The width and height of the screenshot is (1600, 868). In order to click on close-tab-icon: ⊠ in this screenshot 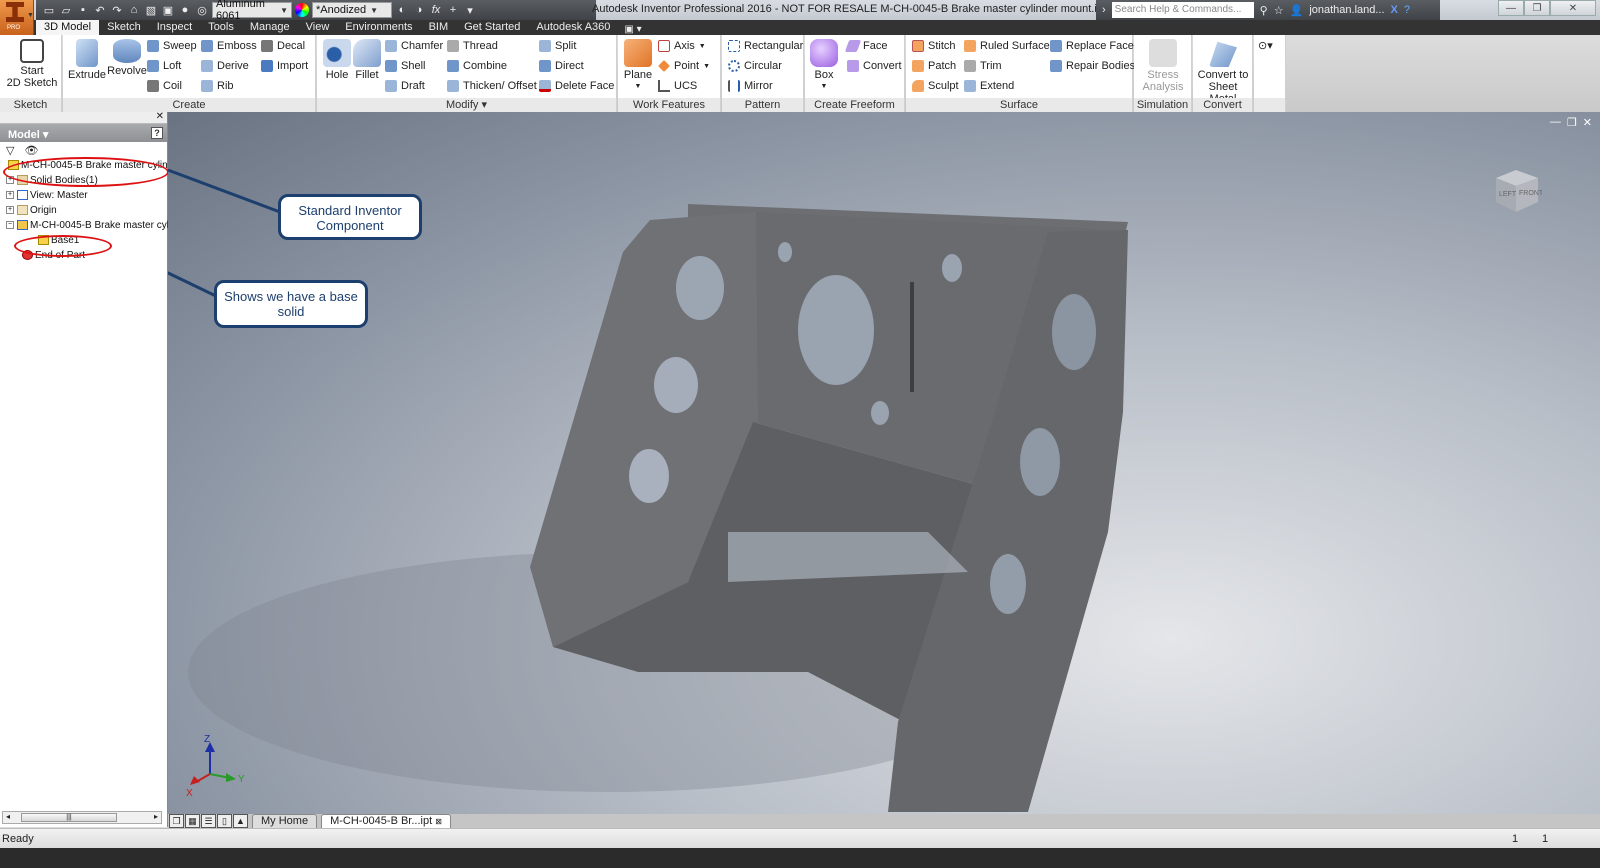, I will do `click(438, 821)`.